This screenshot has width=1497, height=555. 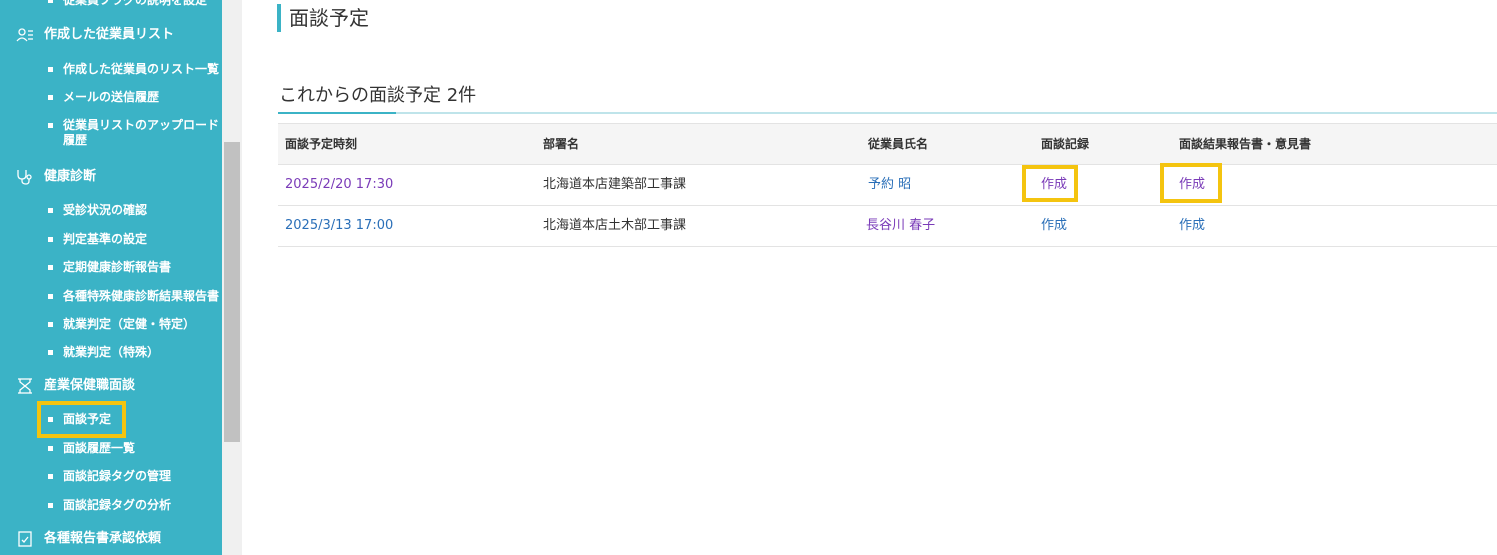 I want to click on header-employee-name: 従業員氏名, so click(x=898, y=144).